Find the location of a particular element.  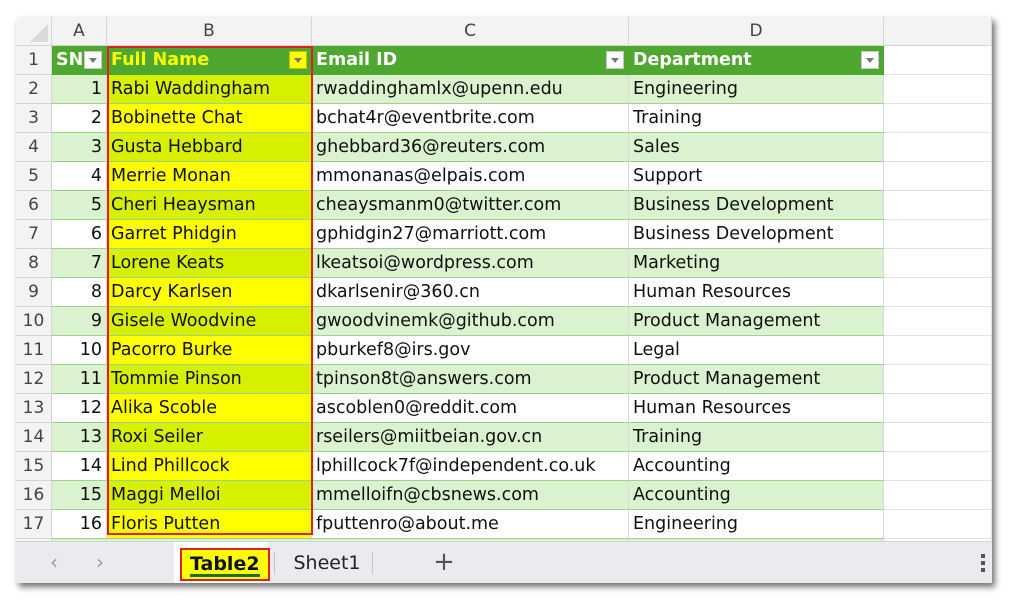

cell-full-name: Lorene Keats is located at coordinates (209, 263).